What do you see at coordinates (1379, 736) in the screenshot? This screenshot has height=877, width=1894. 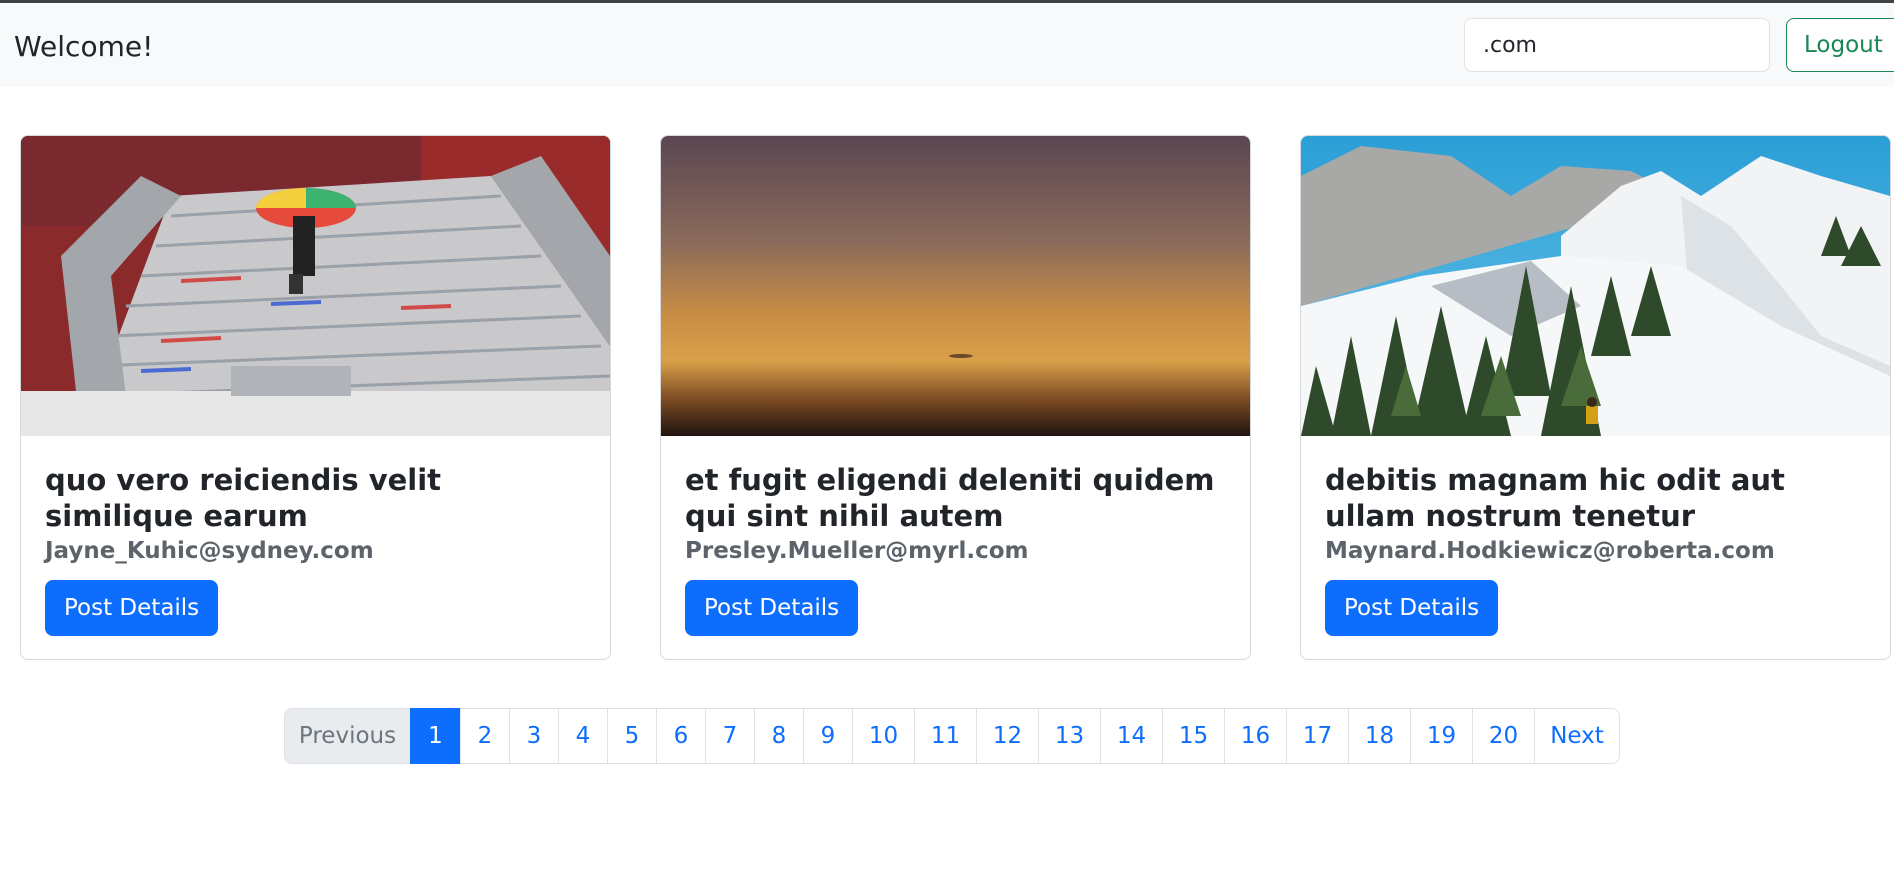 I see `pagination-page-18: 18` at bounding box center [1379, 736].